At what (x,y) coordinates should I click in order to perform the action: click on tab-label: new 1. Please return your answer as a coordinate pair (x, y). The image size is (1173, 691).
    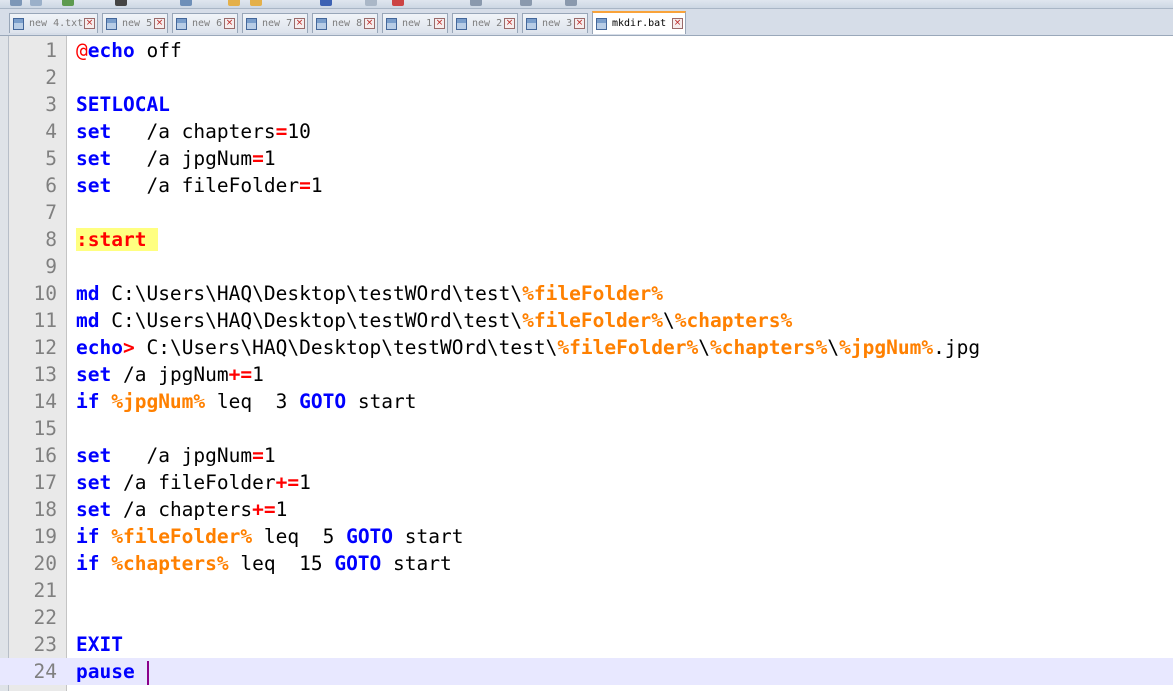
    Looking at the image, I should click on (417, 23).